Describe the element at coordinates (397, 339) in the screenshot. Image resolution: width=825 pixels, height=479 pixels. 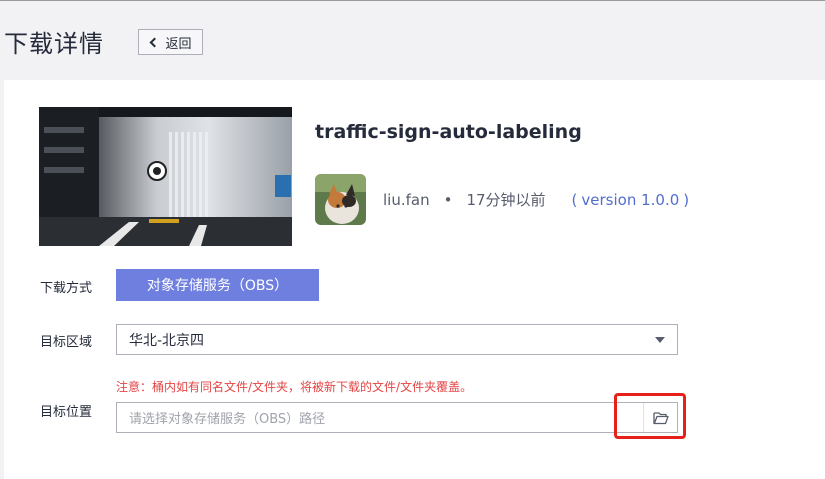
I see `target-region-select: 华北-北京四` at that location.